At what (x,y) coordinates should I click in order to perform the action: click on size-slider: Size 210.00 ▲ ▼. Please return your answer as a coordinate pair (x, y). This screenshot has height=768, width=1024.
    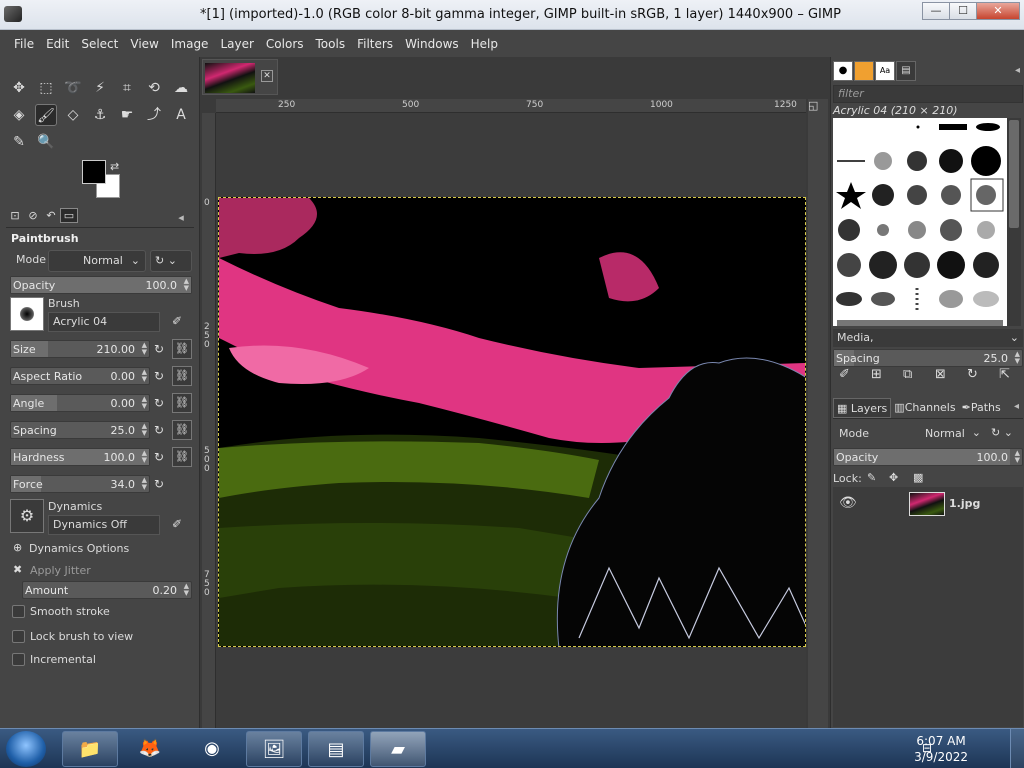
    Looking at the image, I should click on (80, 349).